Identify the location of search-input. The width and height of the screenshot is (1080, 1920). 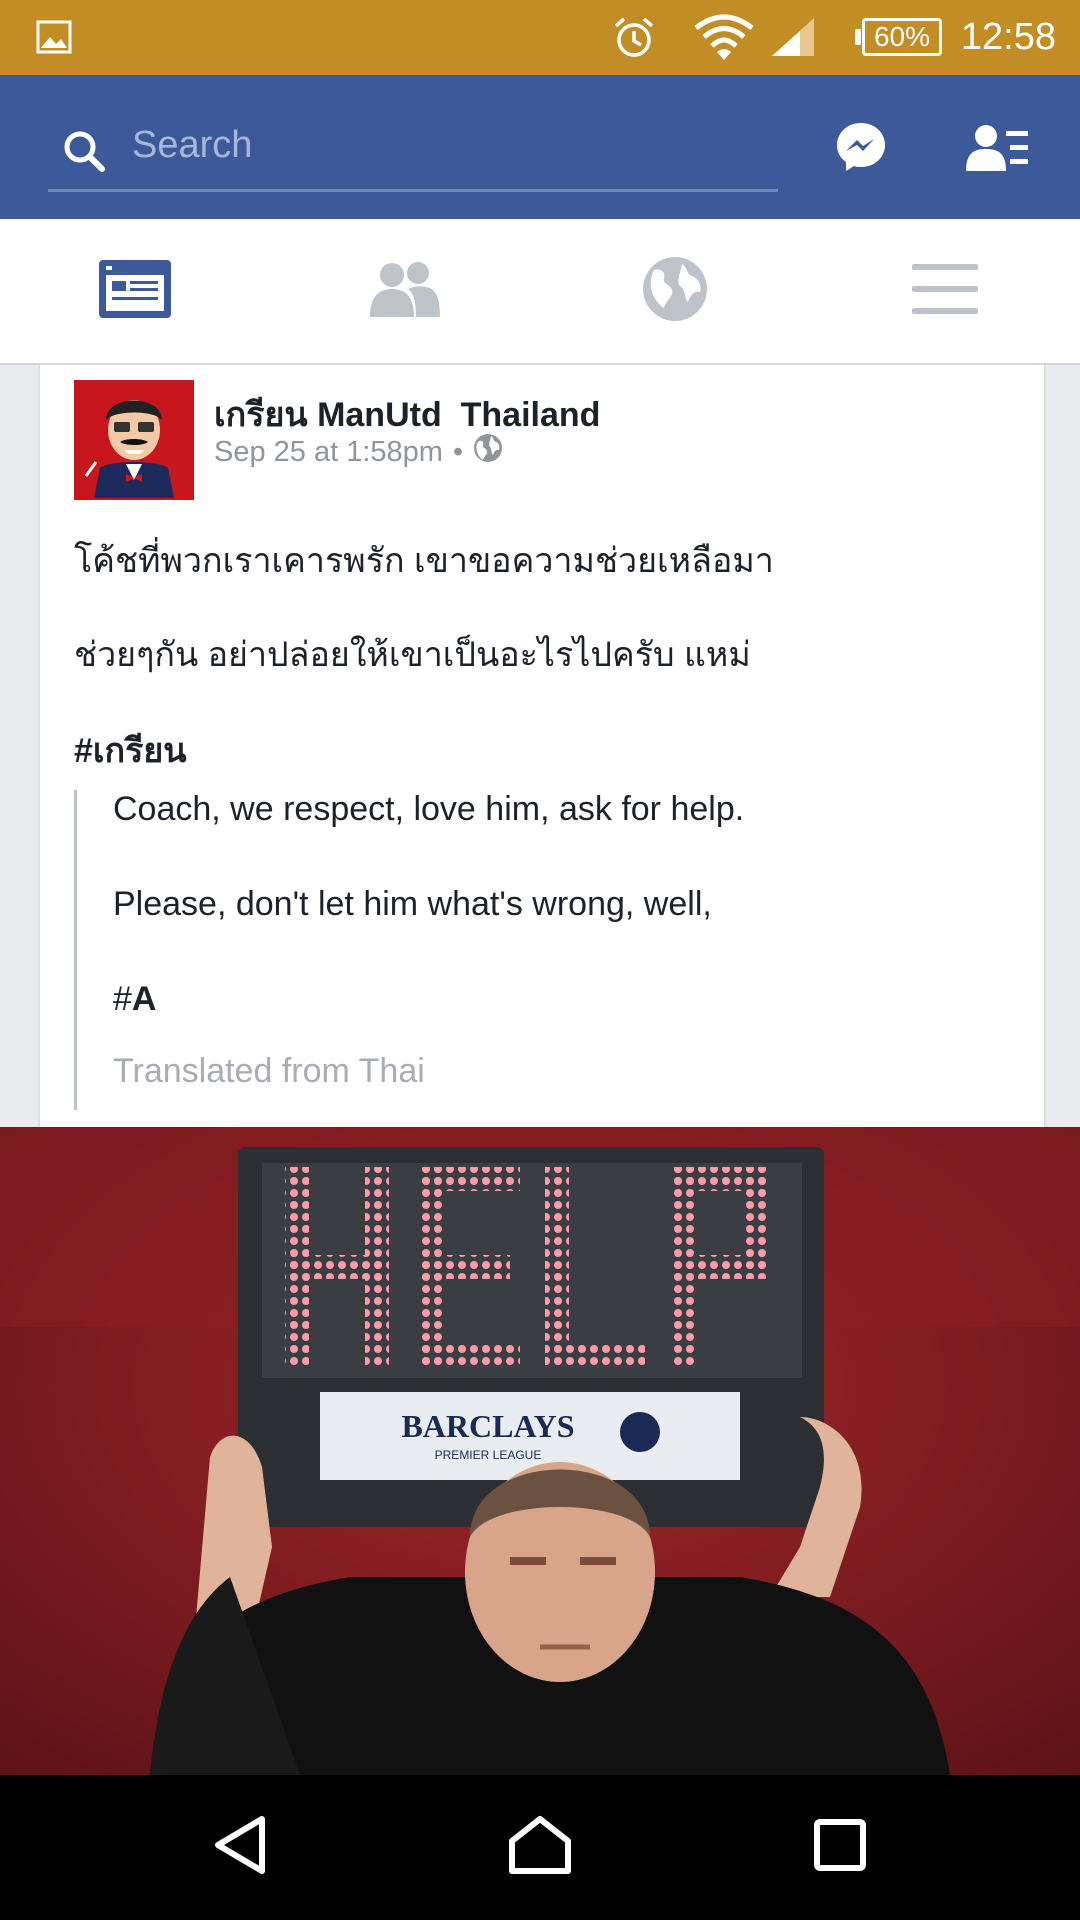
(442, 145).